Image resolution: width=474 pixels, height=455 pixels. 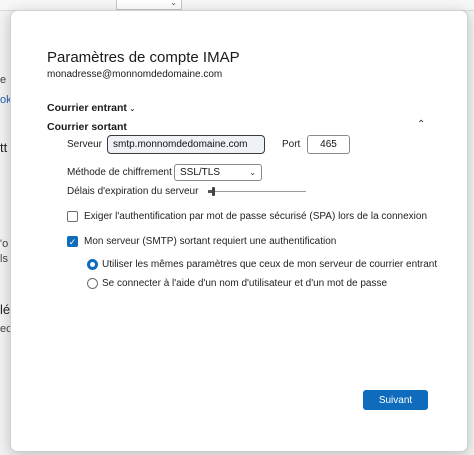 I want to click on spa-checkbox, so click(x=72, y=216).